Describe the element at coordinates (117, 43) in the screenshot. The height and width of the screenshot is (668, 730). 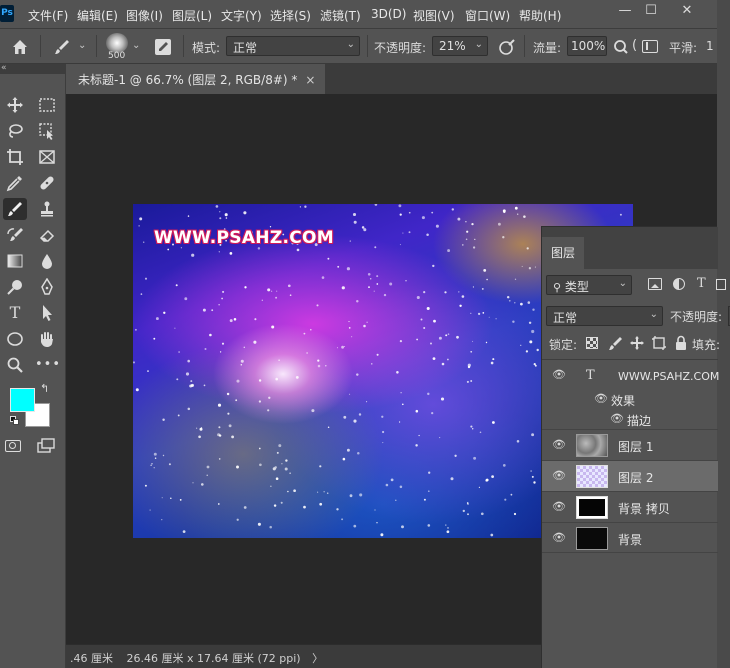
I see `brush-tip-preview-icon` at that location.